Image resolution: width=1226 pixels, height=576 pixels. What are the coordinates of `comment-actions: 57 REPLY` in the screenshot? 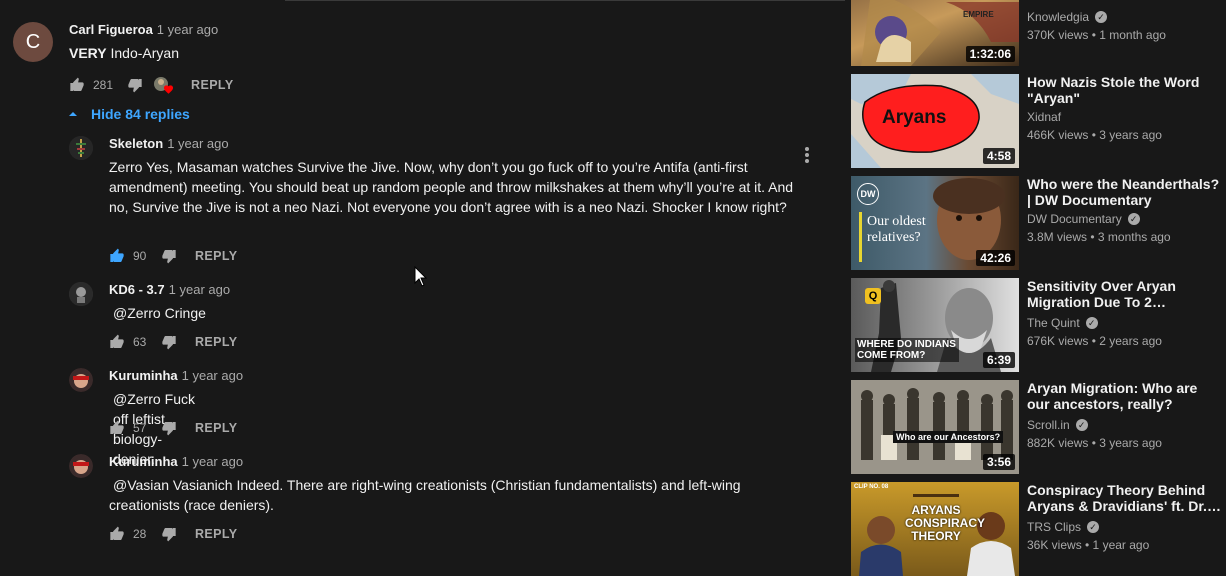 It's located at (173, 428).